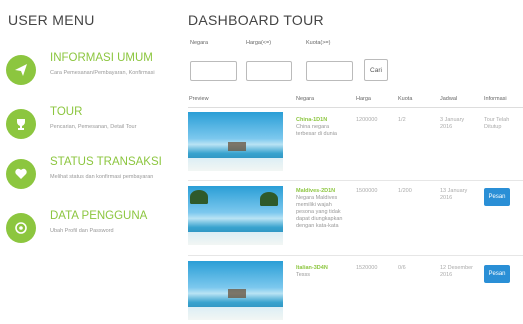 The height and width of the screenshot is (324, 523). I want to click on kuota-filter-label: Kuota(>=), so click(318, 43).